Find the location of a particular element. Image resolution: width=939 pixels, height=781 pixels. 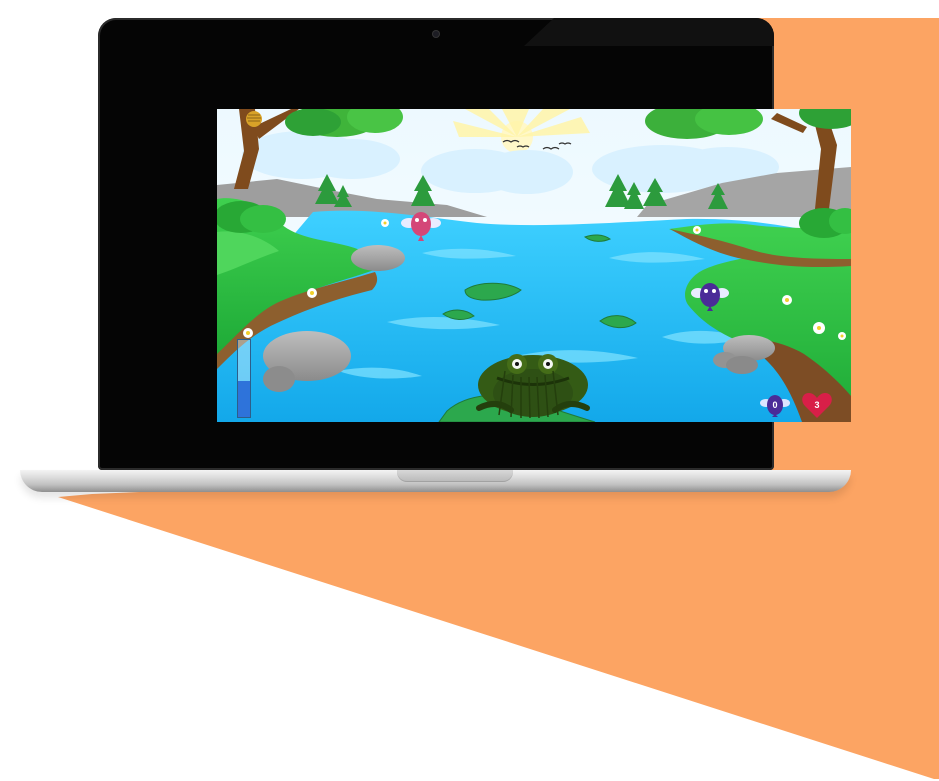

webcam-icon is located at coordinates (436, 34).